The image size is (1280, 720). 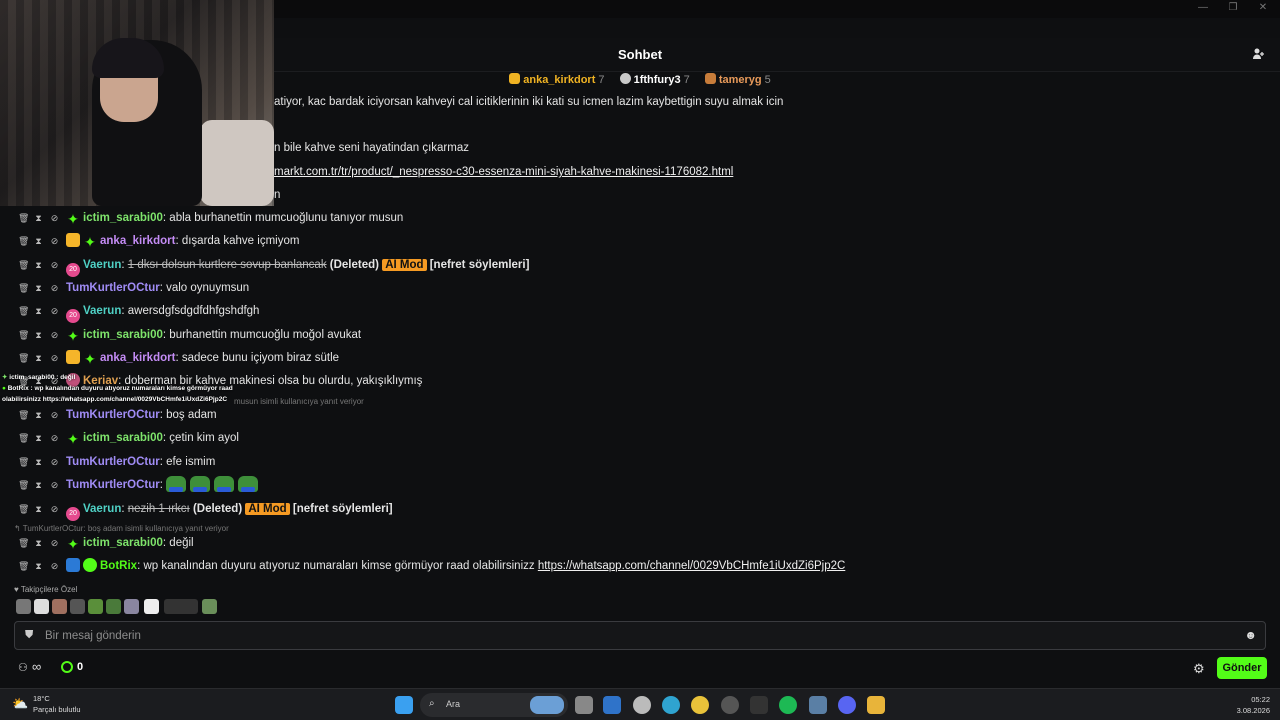 What do you see at coordinates (1250, 635) in the screenshot?
I see `emoji-icon: ☻` at bounding box center [1250, 635].